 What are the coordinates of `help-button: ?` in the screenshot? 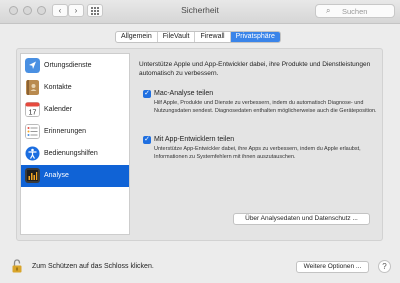 It's located at (384, 266).